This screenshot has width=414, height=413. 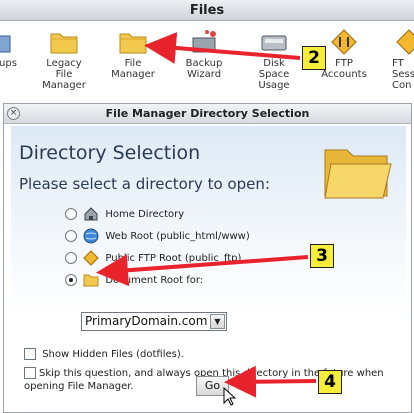 What do you see at coordinates (154, 280) in the screenshot?
I see `option-label: Document Root for:` at bounding box center [154, 280].